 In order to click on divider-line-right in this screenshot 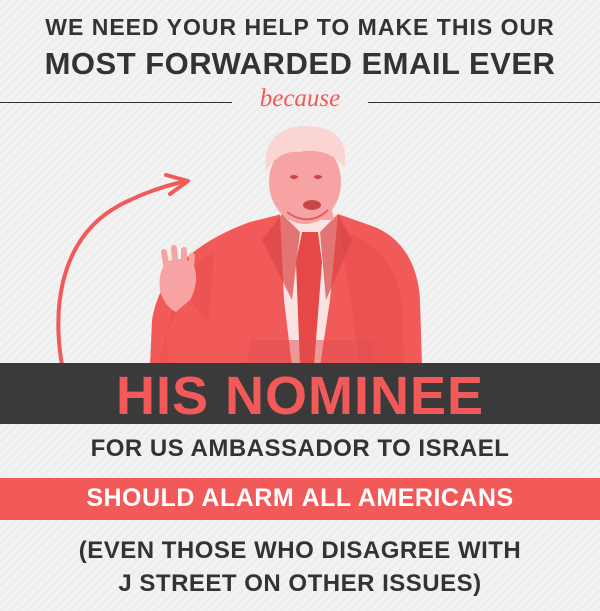, I will do `click(484, 102)`.